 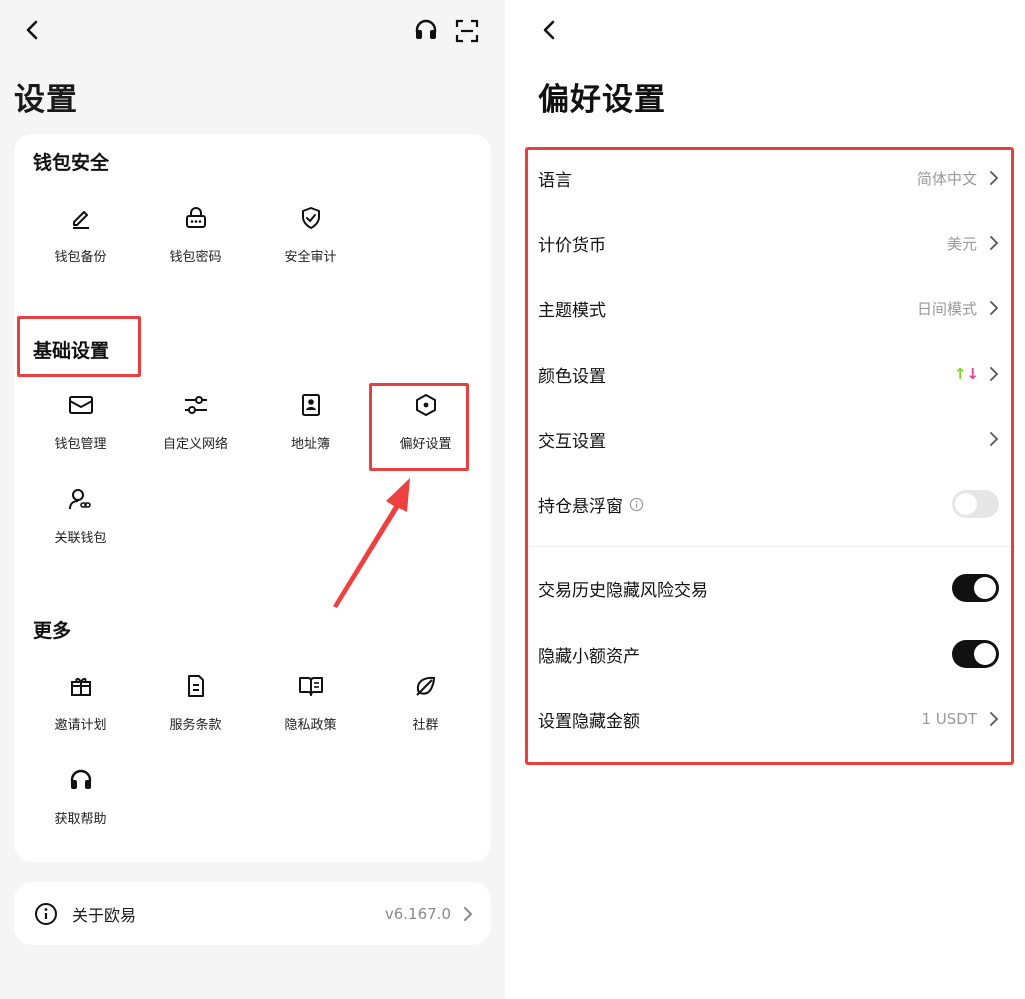 I want to click on floating-window-toggle, so click(x=975, y=504).